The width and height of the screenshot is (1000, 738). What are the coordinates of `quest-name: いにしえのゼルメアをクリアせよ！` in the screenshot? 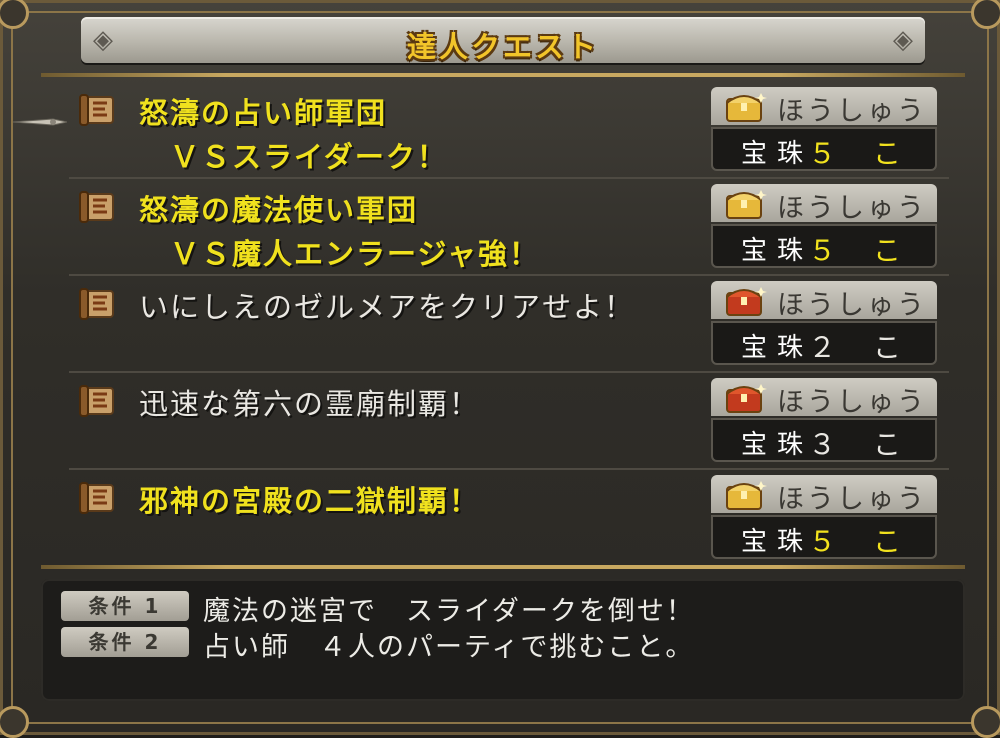 It's located at (387, 307).